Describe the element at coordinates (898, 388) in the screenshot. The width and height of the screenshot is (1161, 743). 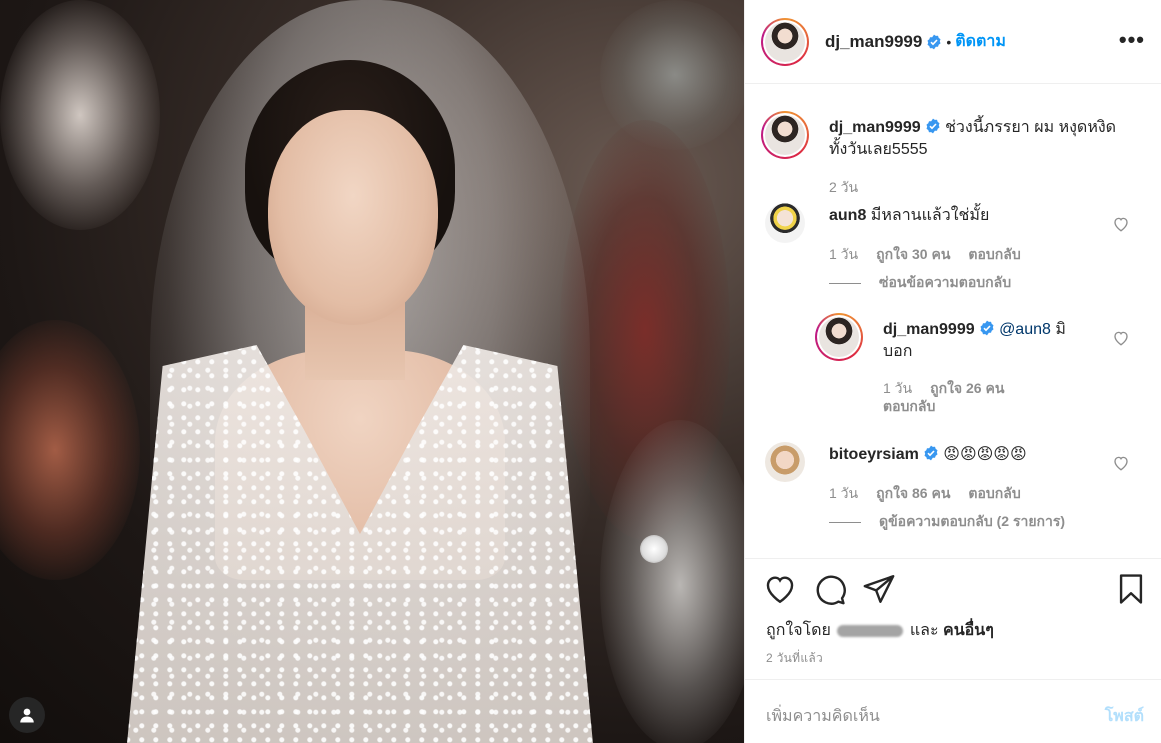
I see `reply-time: 1 วัน` at that location.